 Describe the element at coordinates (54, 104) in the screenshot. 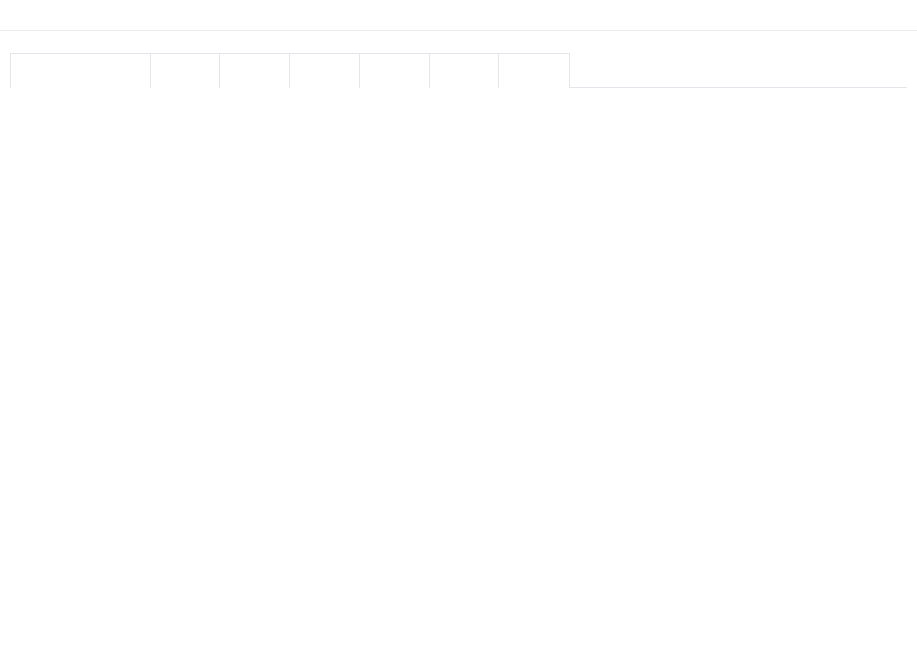

I see `ohlc-legend` at that location.